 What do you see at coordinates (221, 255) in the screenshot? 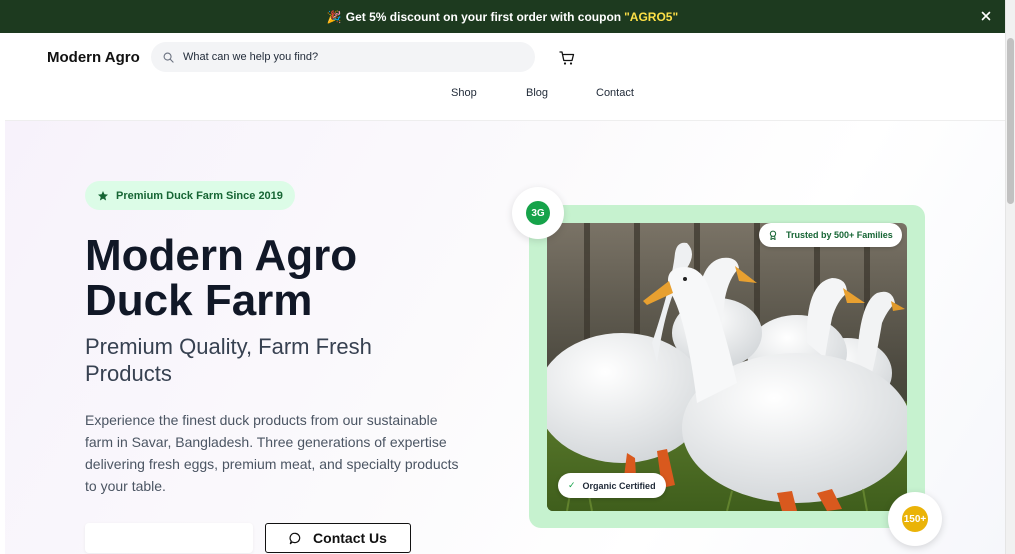
I see `hero-title-line1: Modern Agro` at bounding box center [221, 255].